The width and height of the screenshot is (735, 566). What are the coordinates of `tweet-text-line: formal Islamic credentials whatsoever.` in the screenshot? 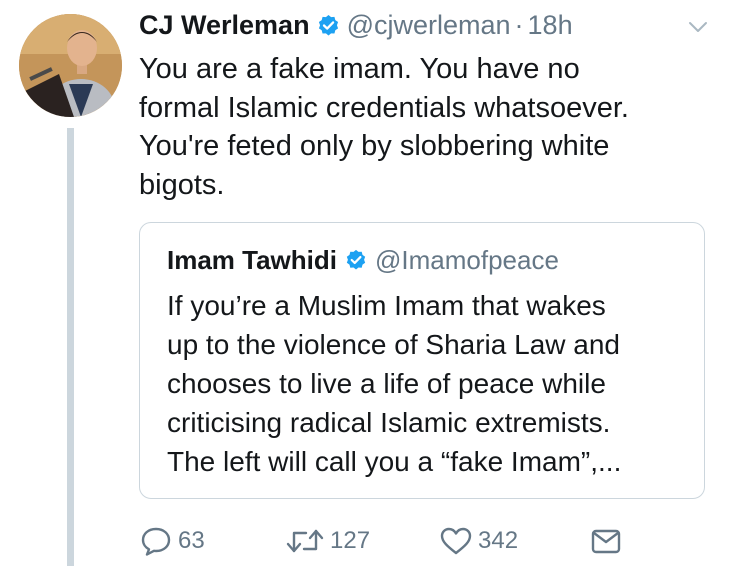 It's located at (384, 107).